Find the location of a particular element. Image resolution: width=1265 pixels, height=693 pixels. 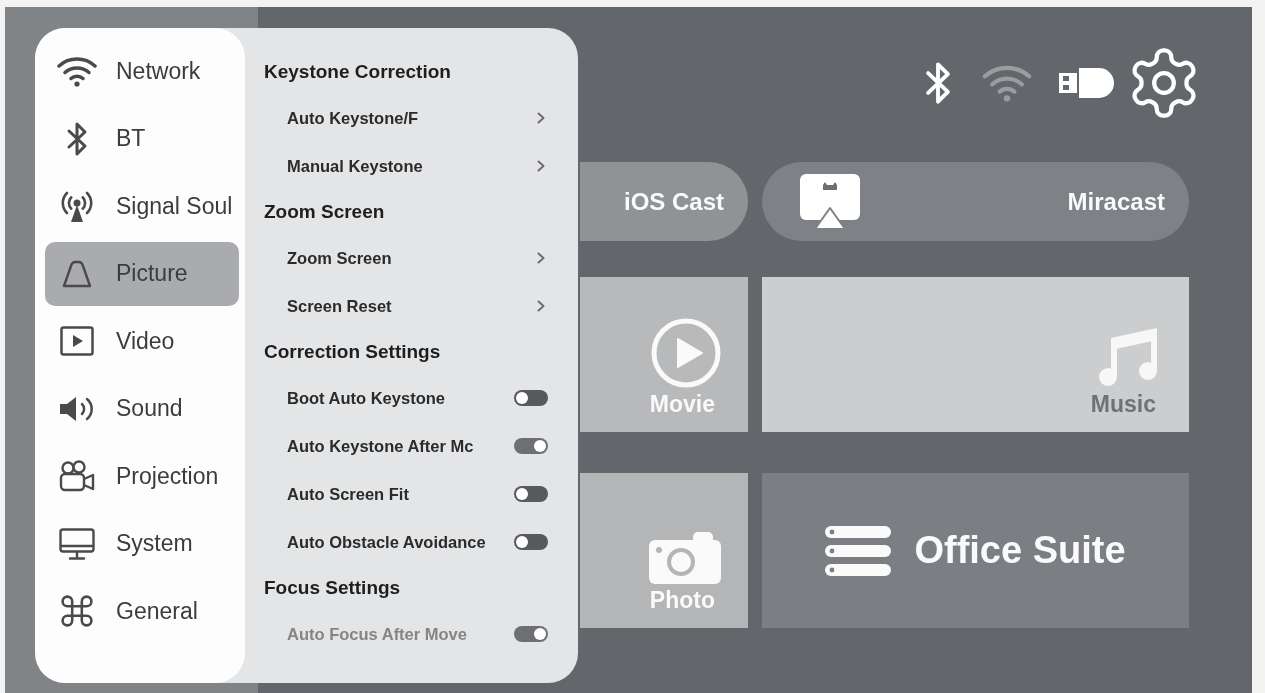

setting-label: Auto Screen Fit is located at coordinates (348, 494).